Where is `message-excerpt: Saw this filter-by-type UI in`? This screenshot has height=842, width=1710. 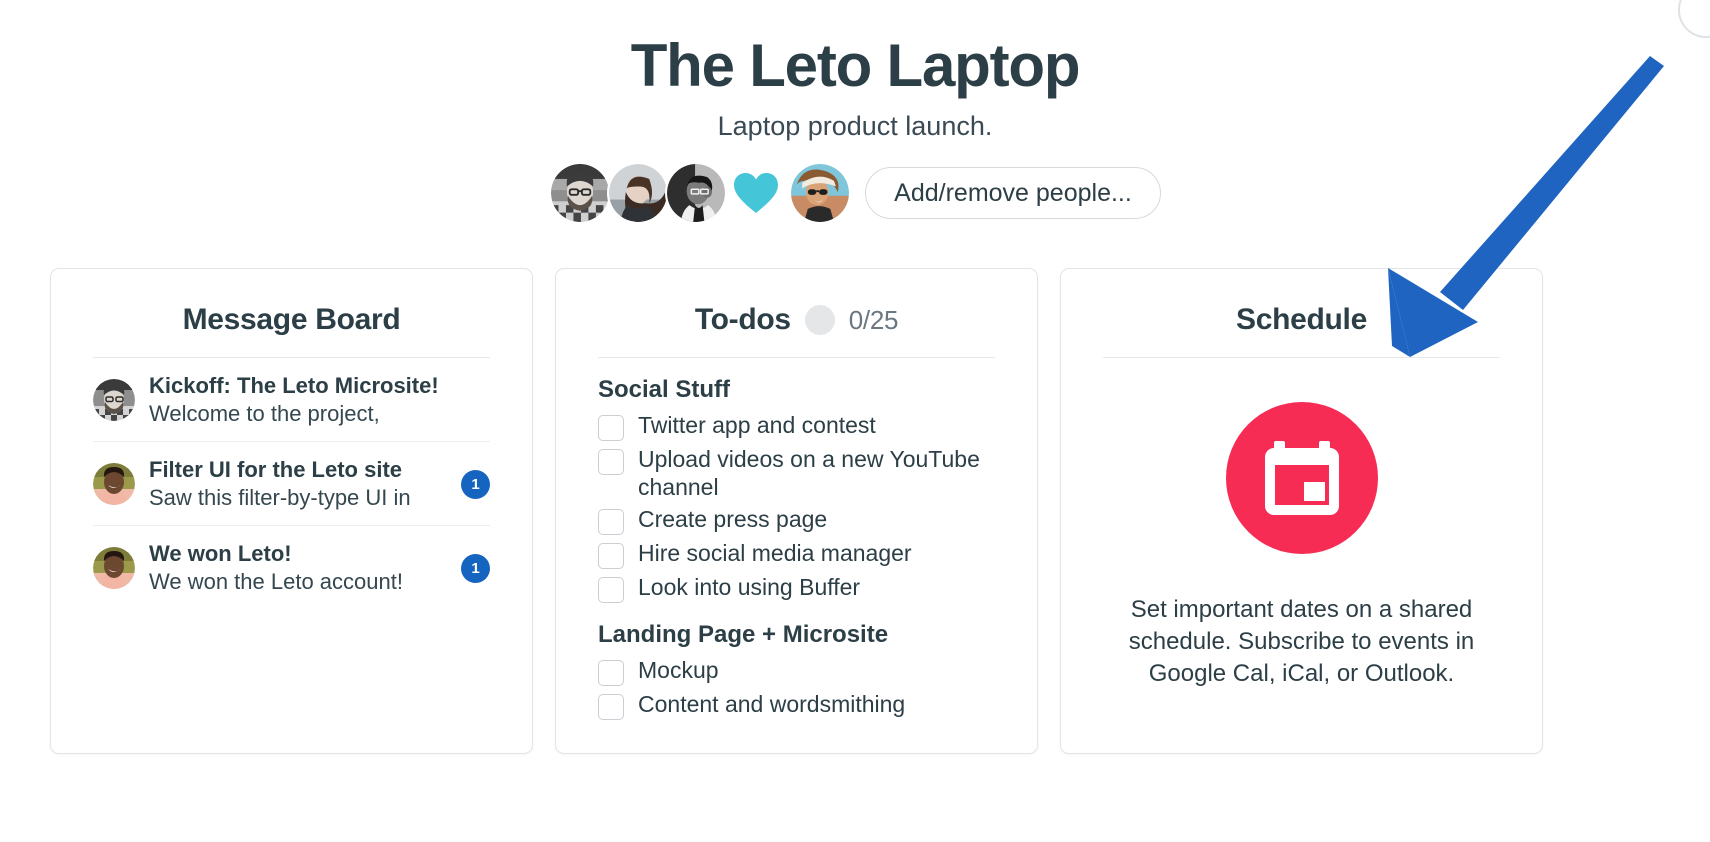 message-excerpt: Saw this filter-by-type UI in is located at coordinates (280, 497).